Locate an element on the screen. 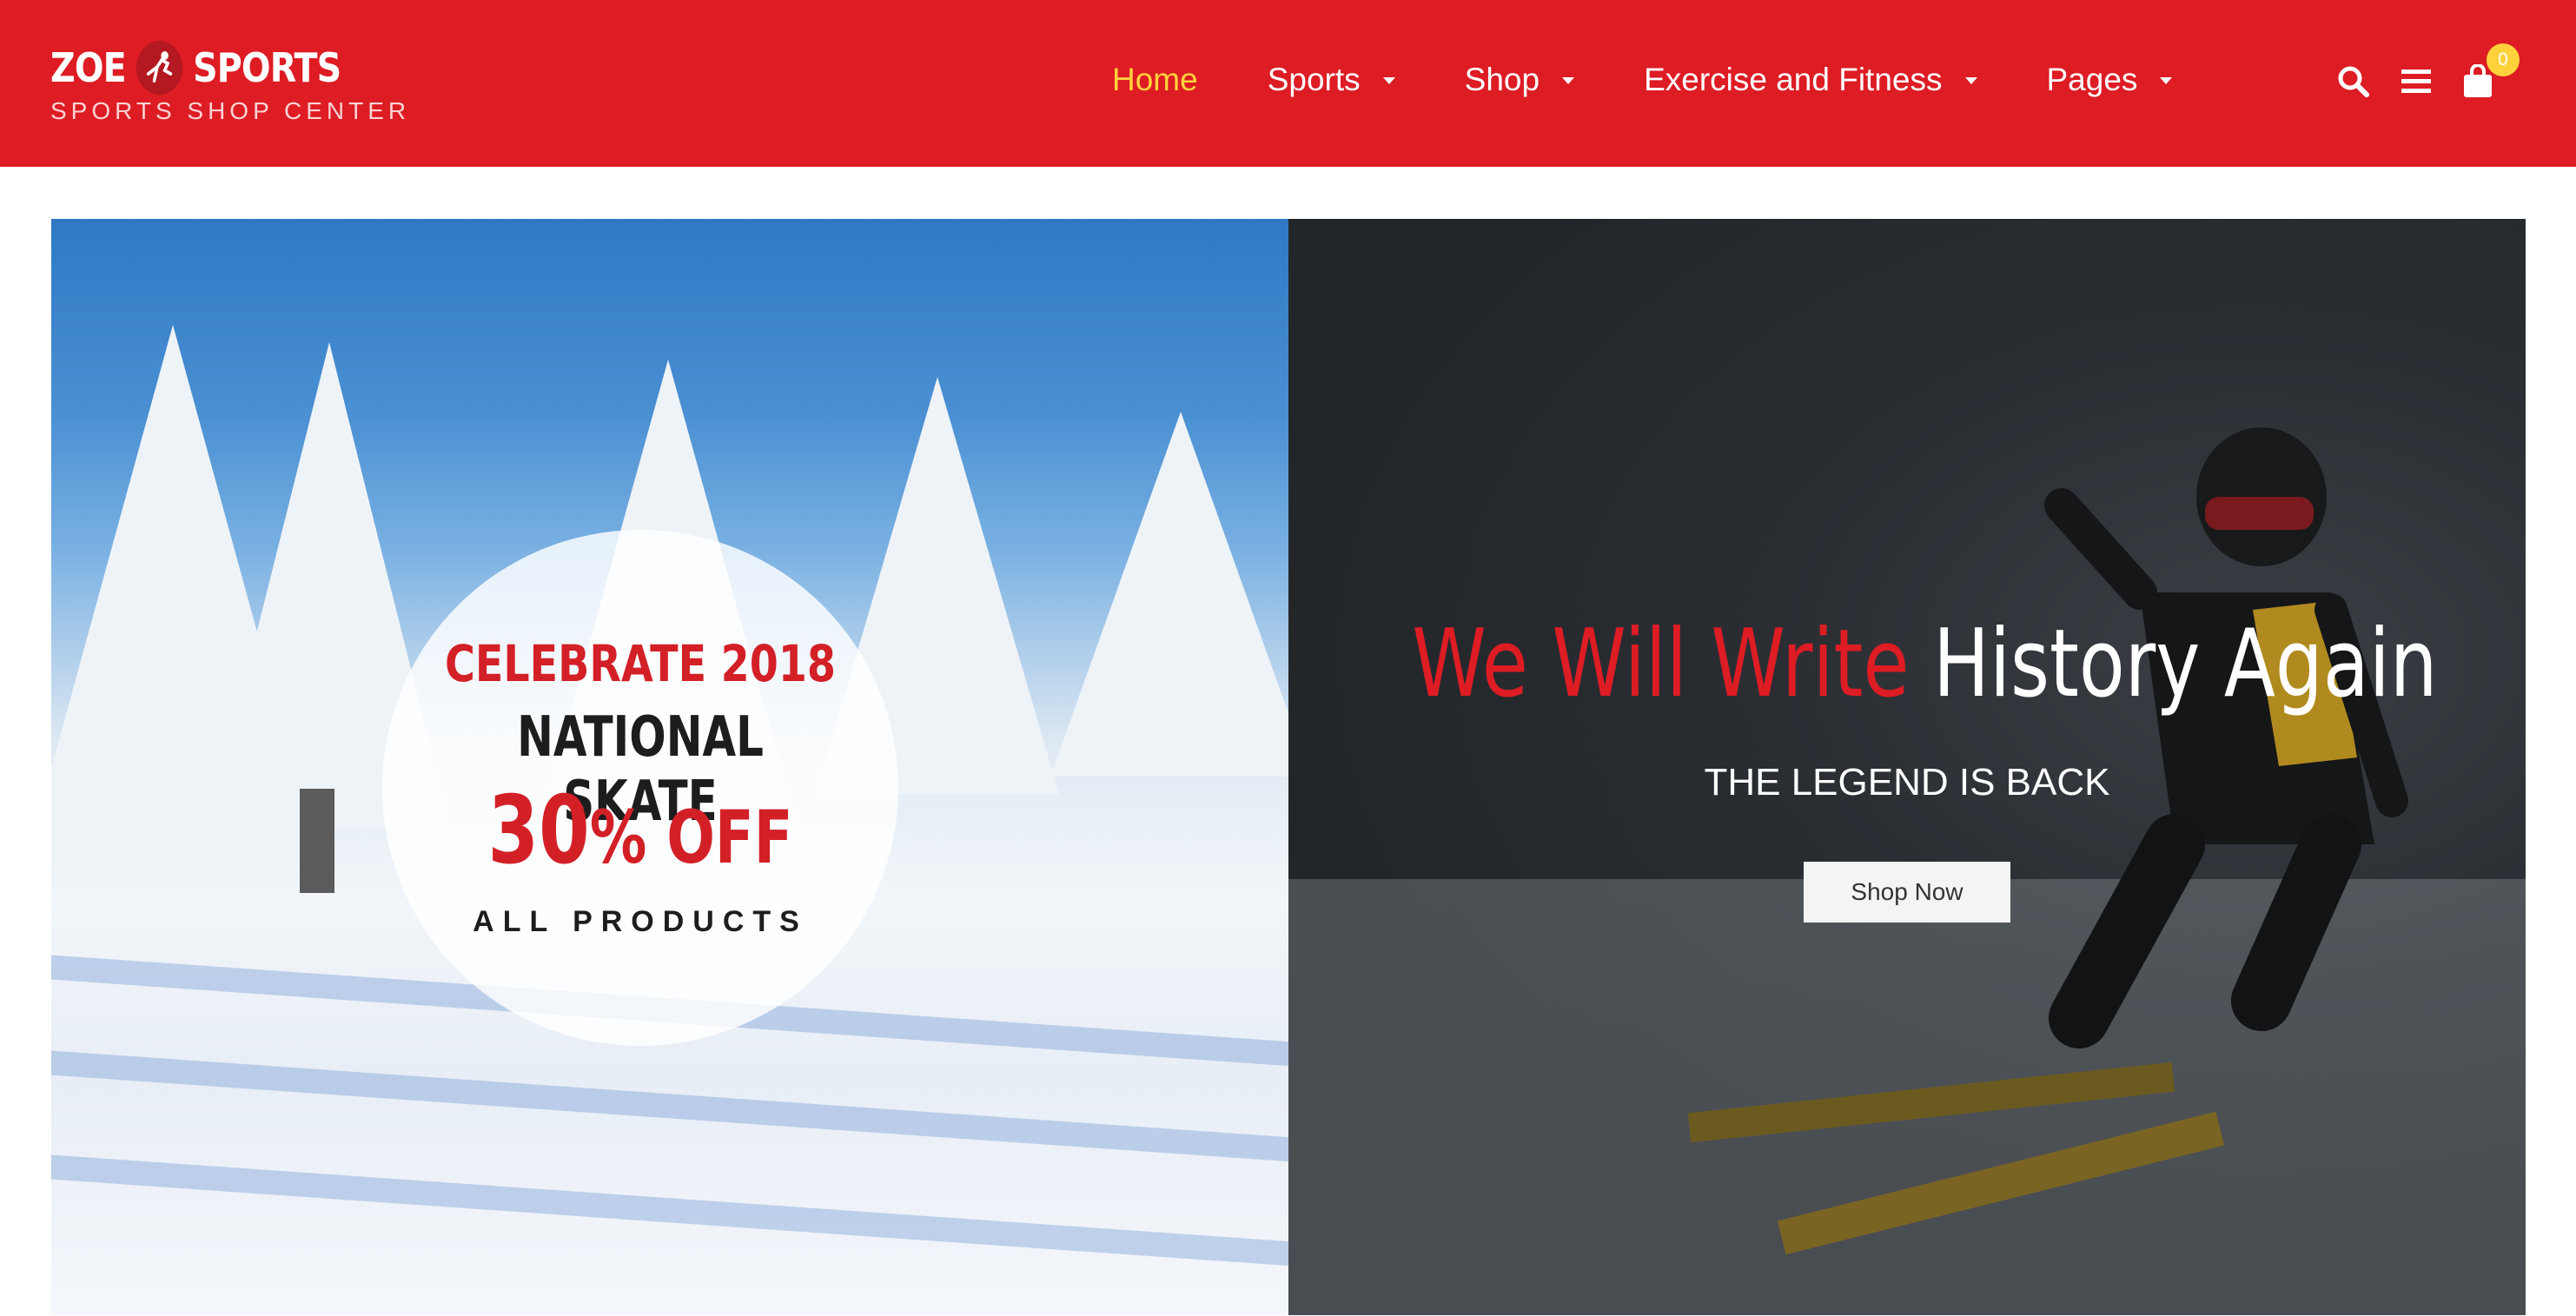  nav-item-label: Shop is located at coordinates (1502, 79).